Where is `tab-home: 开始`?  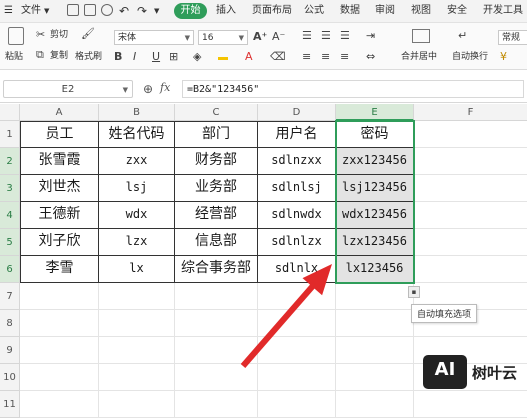 tab-home: 开始 is located at coordinates (190, 11).